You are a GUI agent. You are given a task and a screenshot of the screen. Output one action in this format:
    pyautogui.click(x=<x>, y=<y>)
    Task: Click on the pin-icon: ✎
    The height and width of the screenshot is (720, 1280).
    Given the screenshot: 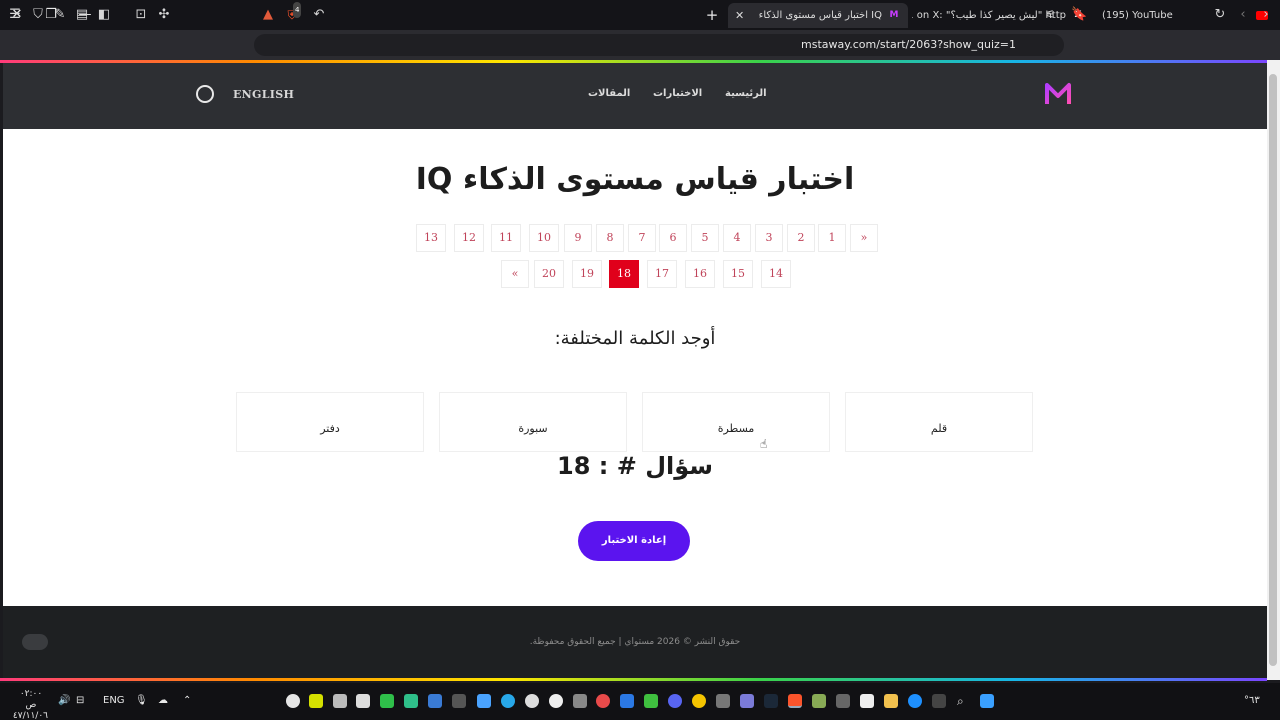 What is the action you would take?
    pyautogui.click(x=60, y=15)
    